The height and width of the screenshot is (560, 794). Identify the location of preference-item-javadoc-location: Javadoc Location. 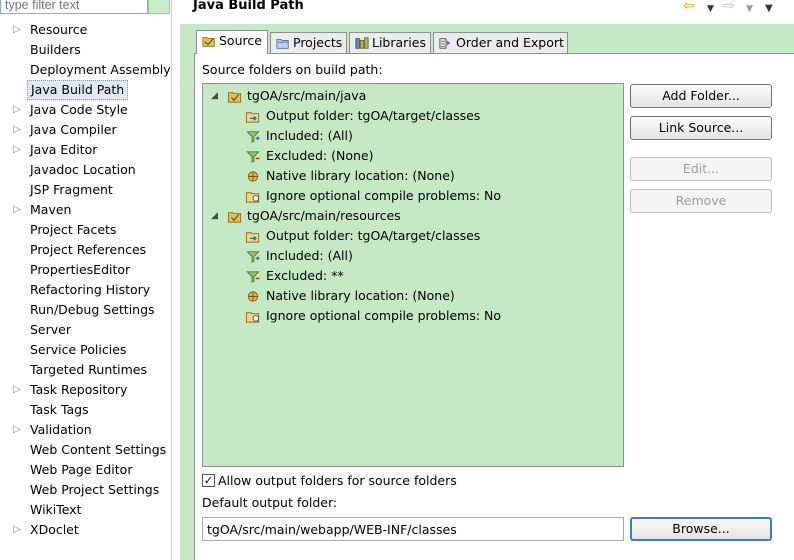
(85, 170).